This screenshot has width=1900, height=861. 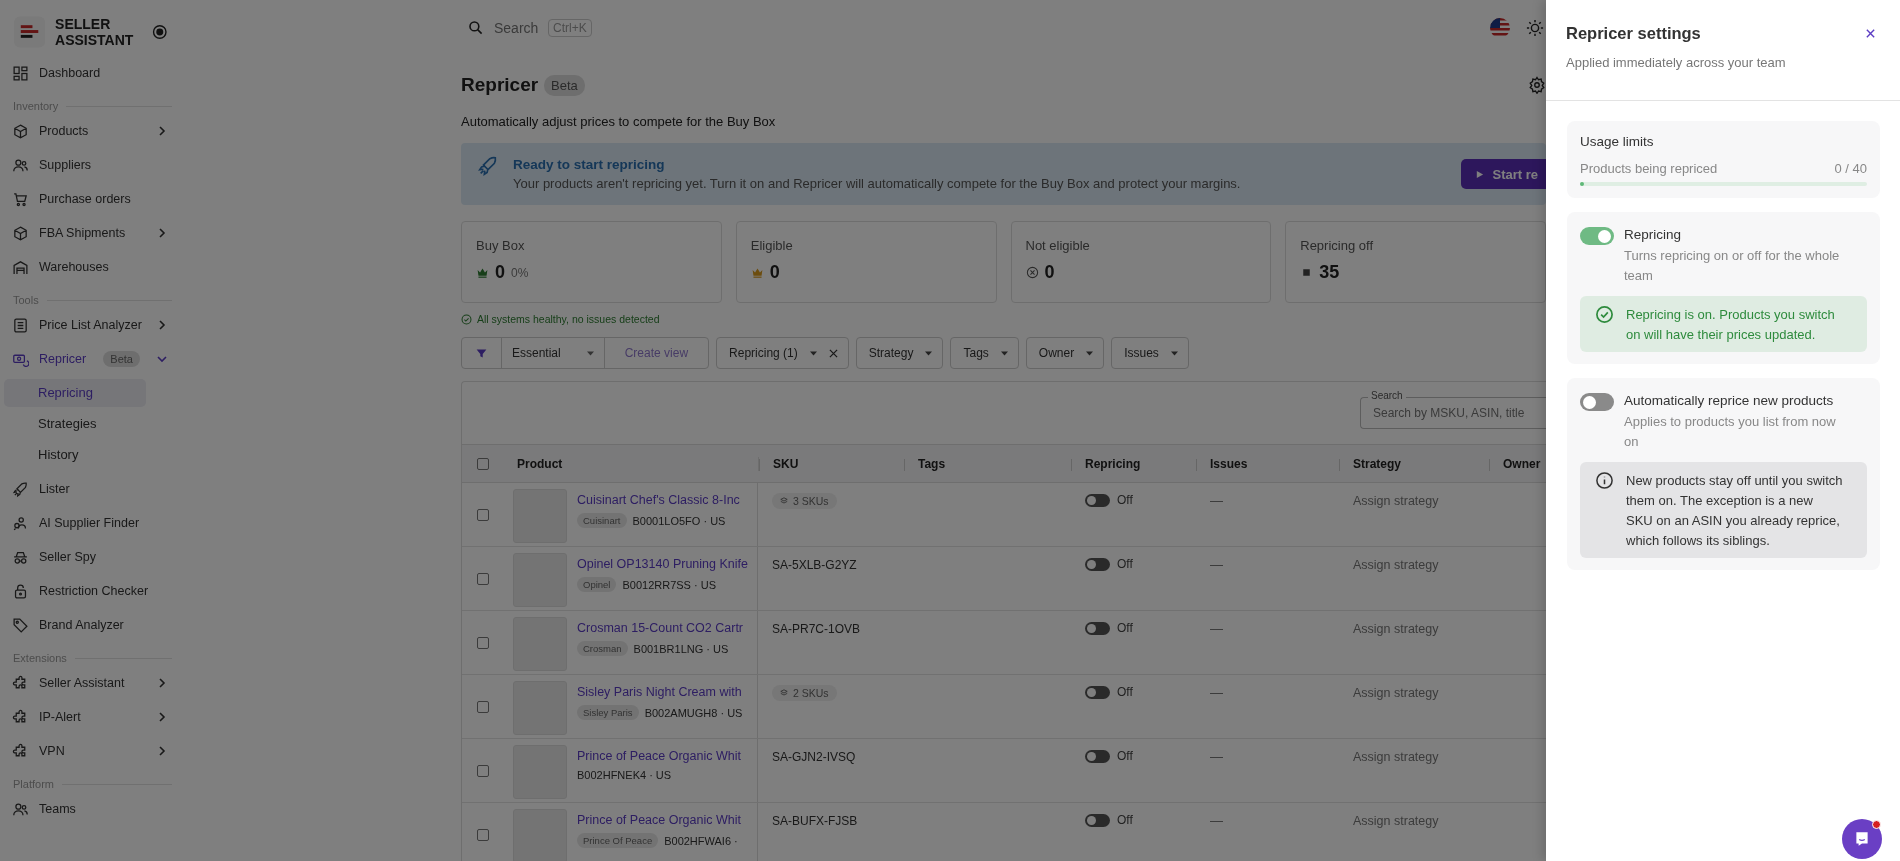 What do you see at coordinates (90, 199) in the screenshot?
I see `nav-item: Purchase orders` at bounding box center [90, 199].